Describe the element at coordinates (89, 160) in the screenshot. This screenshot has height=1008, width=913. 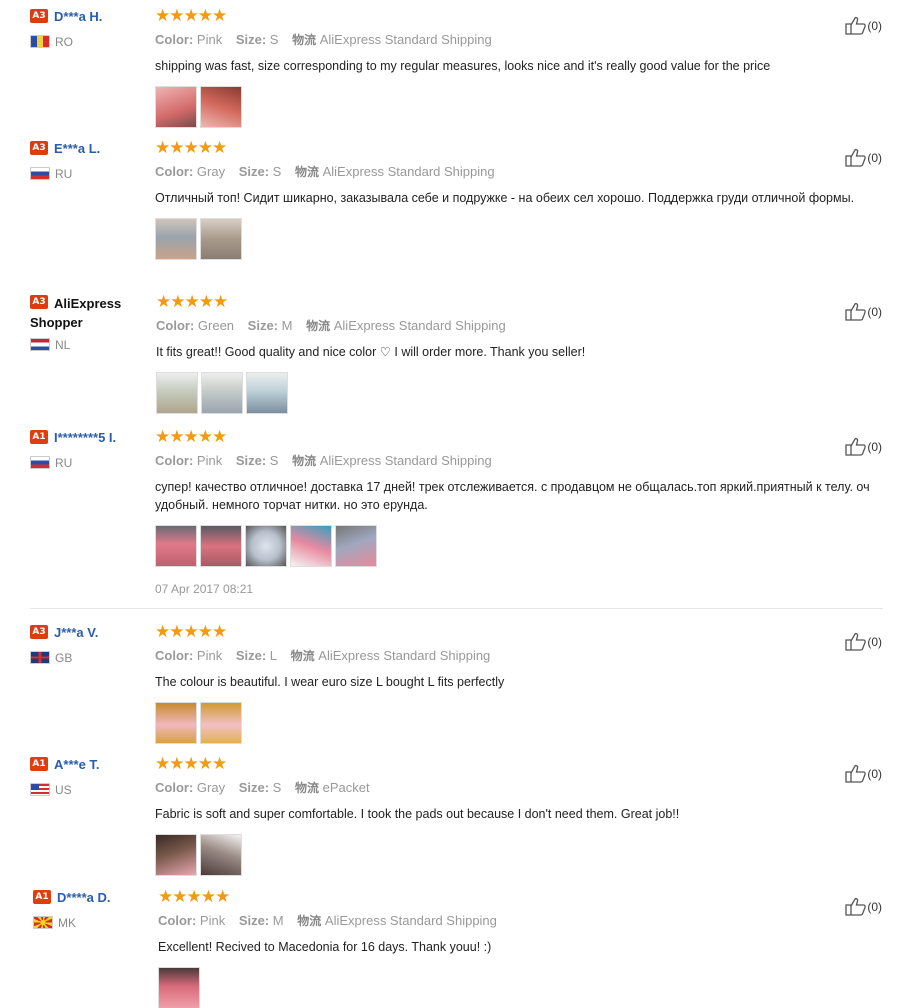
I see `buyer-info: A3 E***a L. RU` at that location.